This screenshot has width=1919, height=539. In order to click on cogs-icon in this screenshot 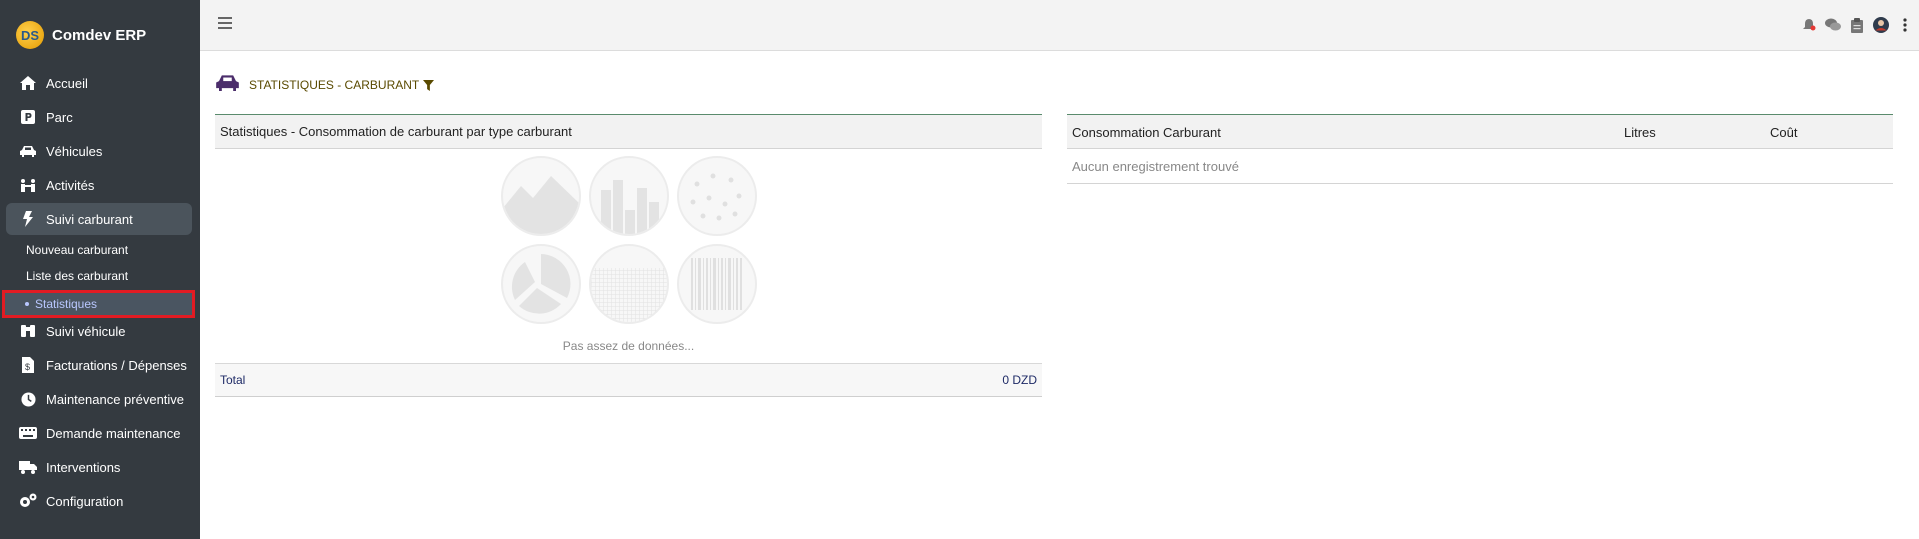, I will do `click(28, 501)`.